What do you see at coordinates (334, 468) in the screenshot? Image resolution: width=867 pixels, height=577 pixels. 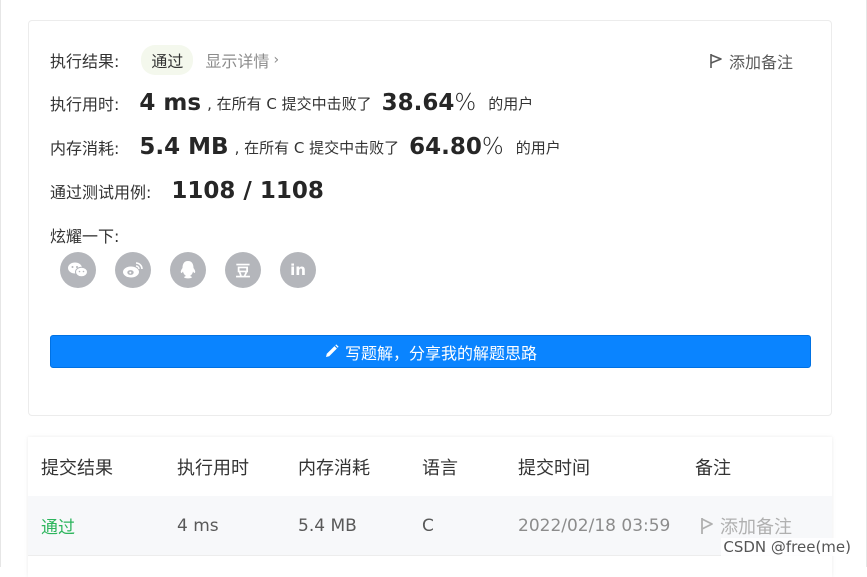 I see `header-memory: 内存消耗` at bounding box center [334, 468].